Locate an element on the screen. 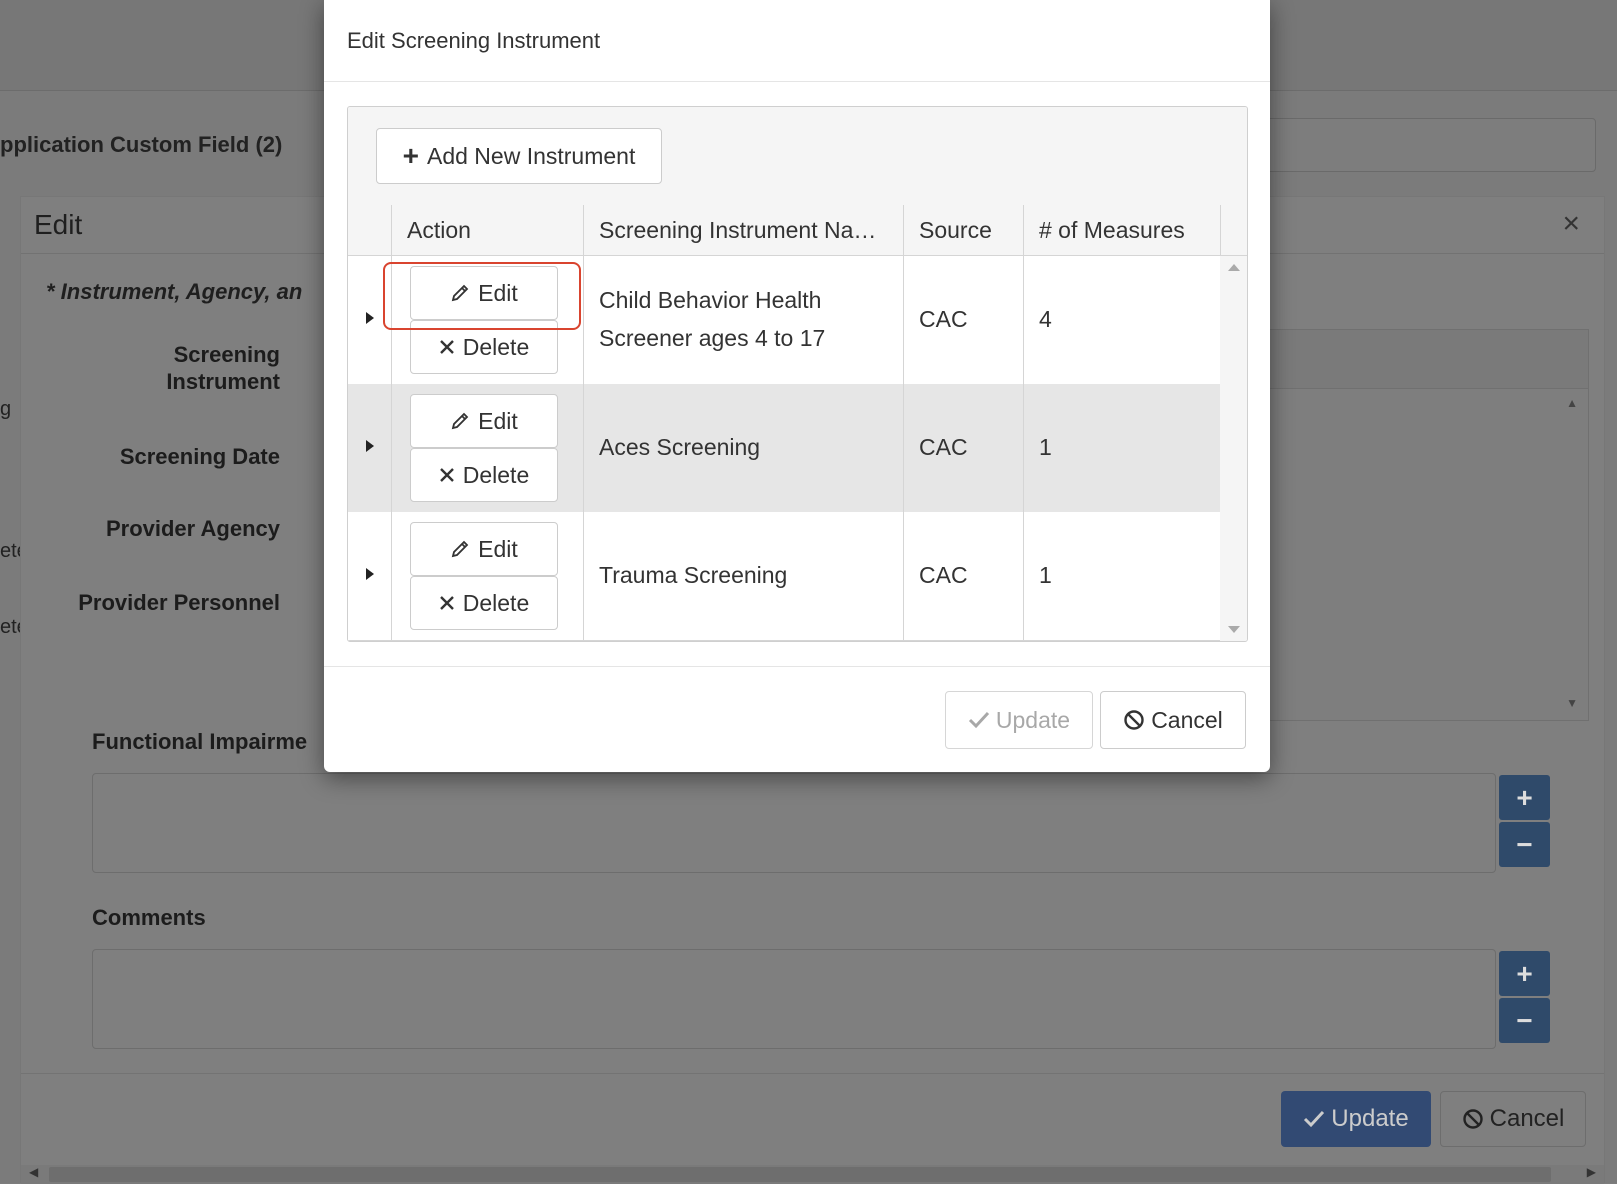 The image size is (1617, 1184). edit-dialog-title: Edit is located at coordinates (58, 224).